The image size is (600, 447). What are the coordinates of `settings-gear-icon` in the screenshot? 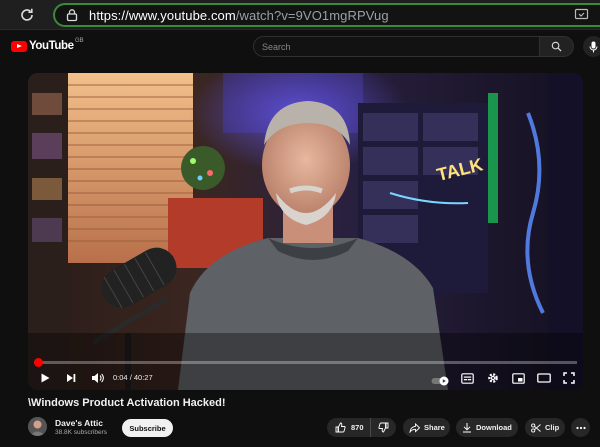 It's located at (493, 378).